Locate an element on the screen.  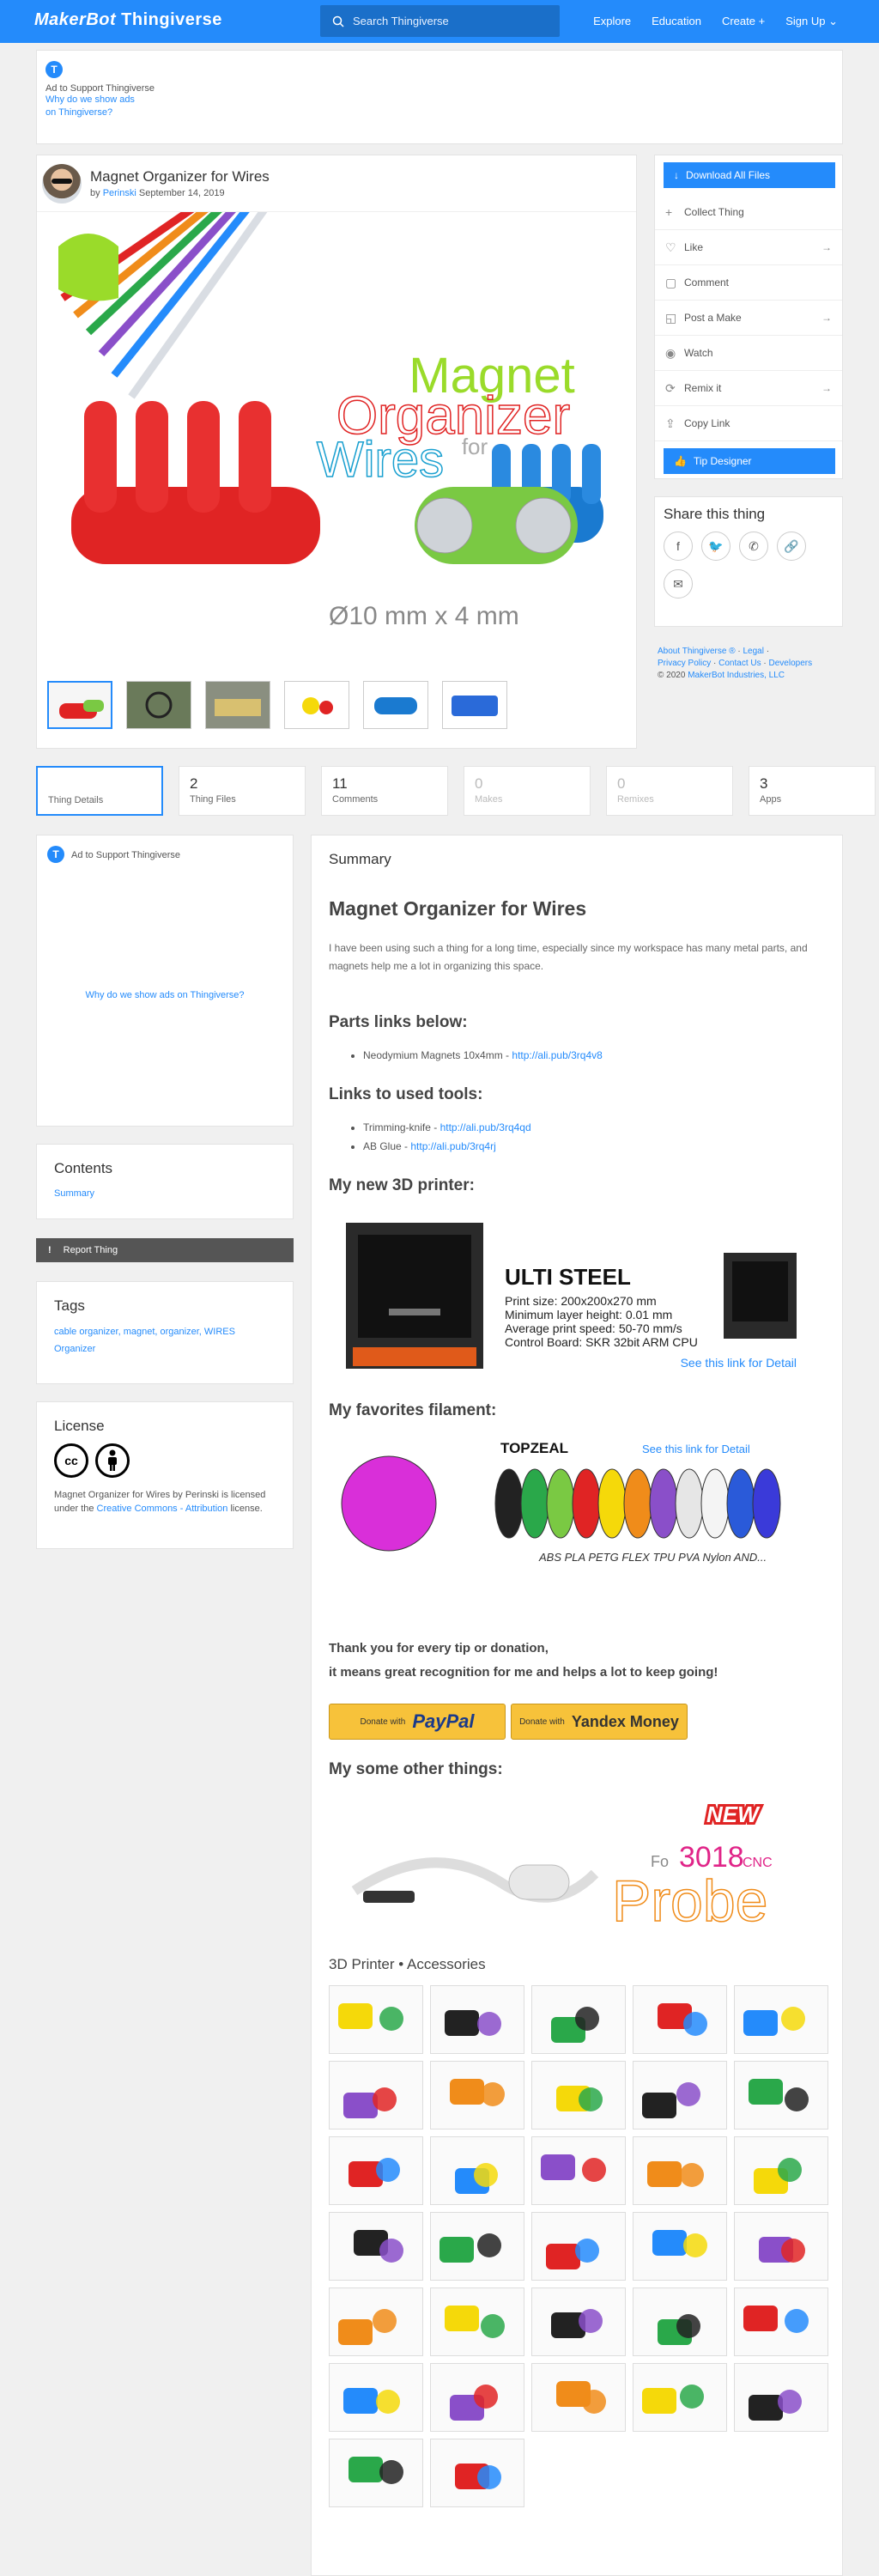
license-link: Creative Commons - Attribution is located at coordinates (162, 1509).